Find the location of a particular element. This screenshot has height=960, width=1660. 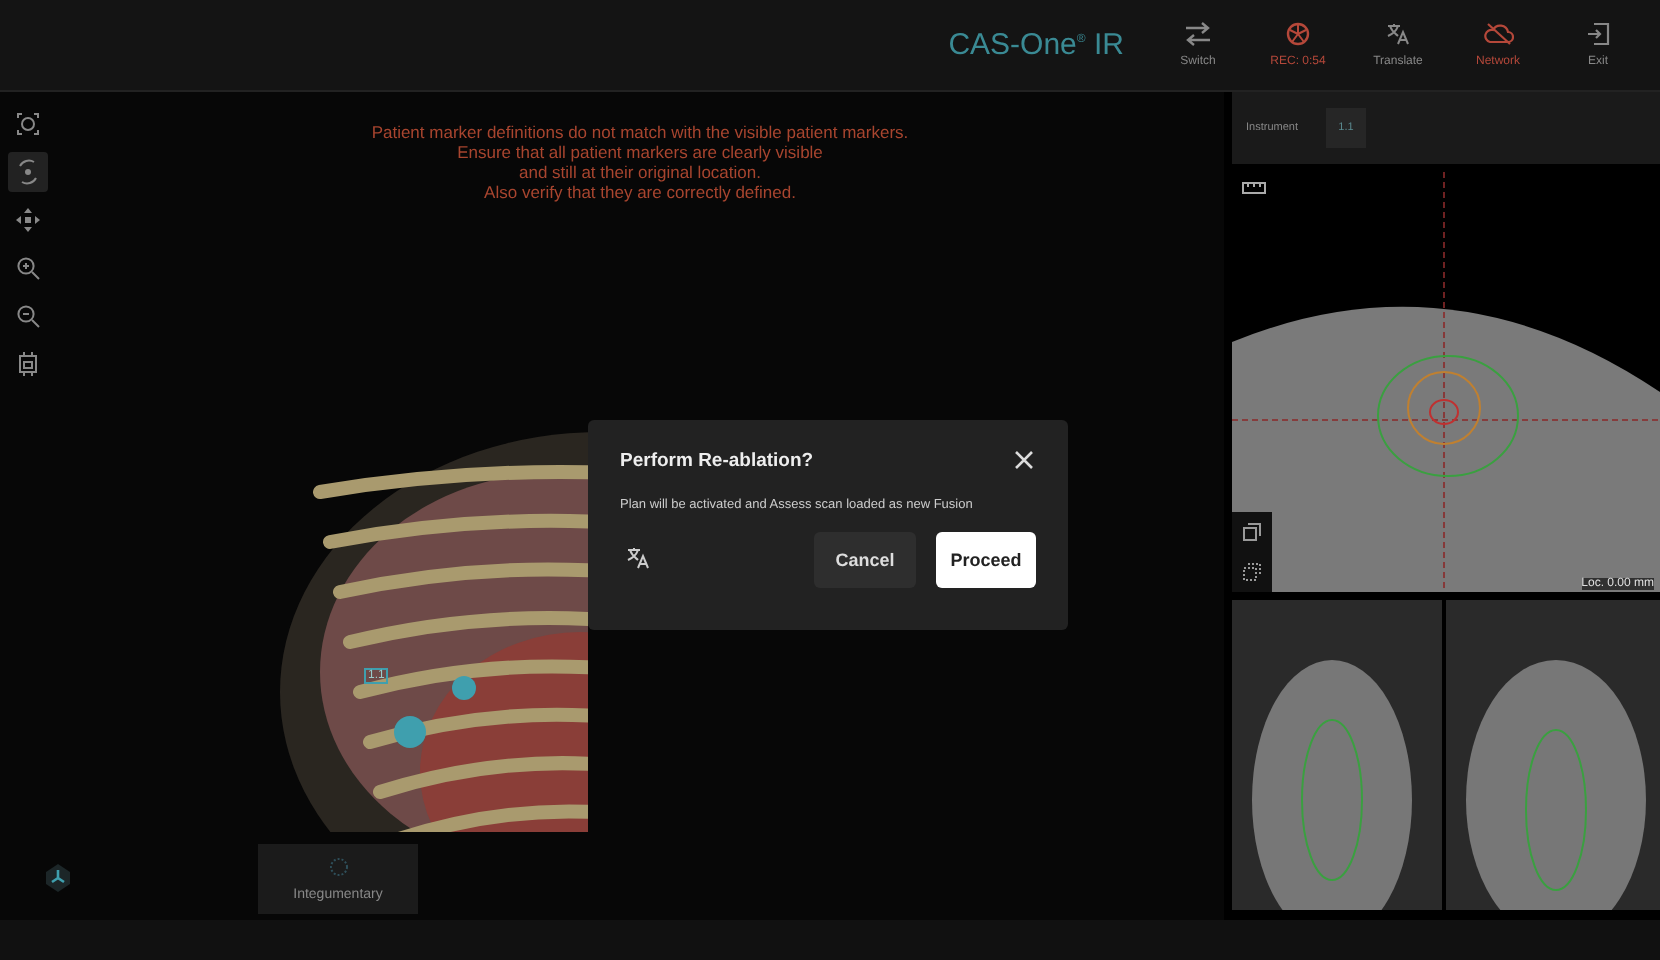

rotate-tool is located at coordinates (28, 172).